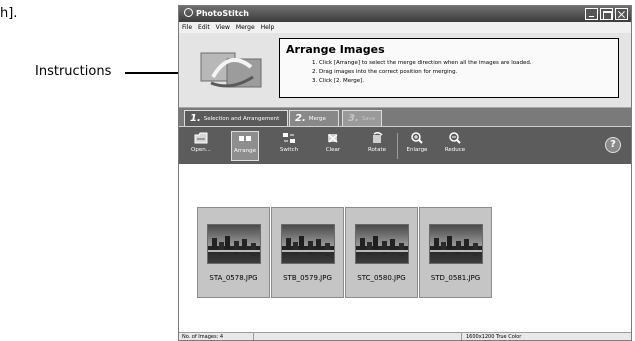 This screenshot has height=341, width=635. Describe the element at coordinates (245, 146) in the screenshot. I see `arrange-button: Arrange` at that location.